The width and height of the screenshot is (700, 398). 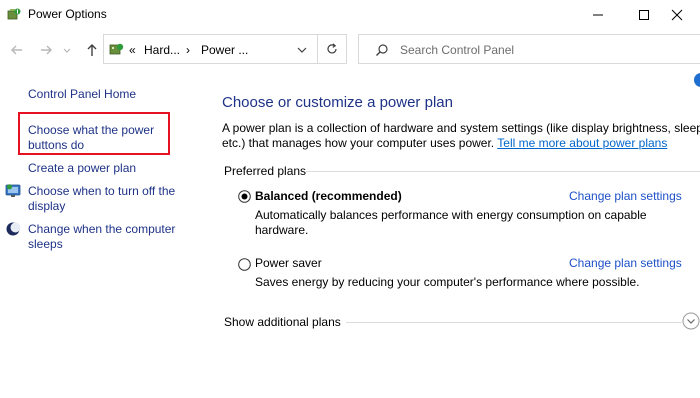 I want to click on title-bar: Power Options, so click(x=350, y=15).